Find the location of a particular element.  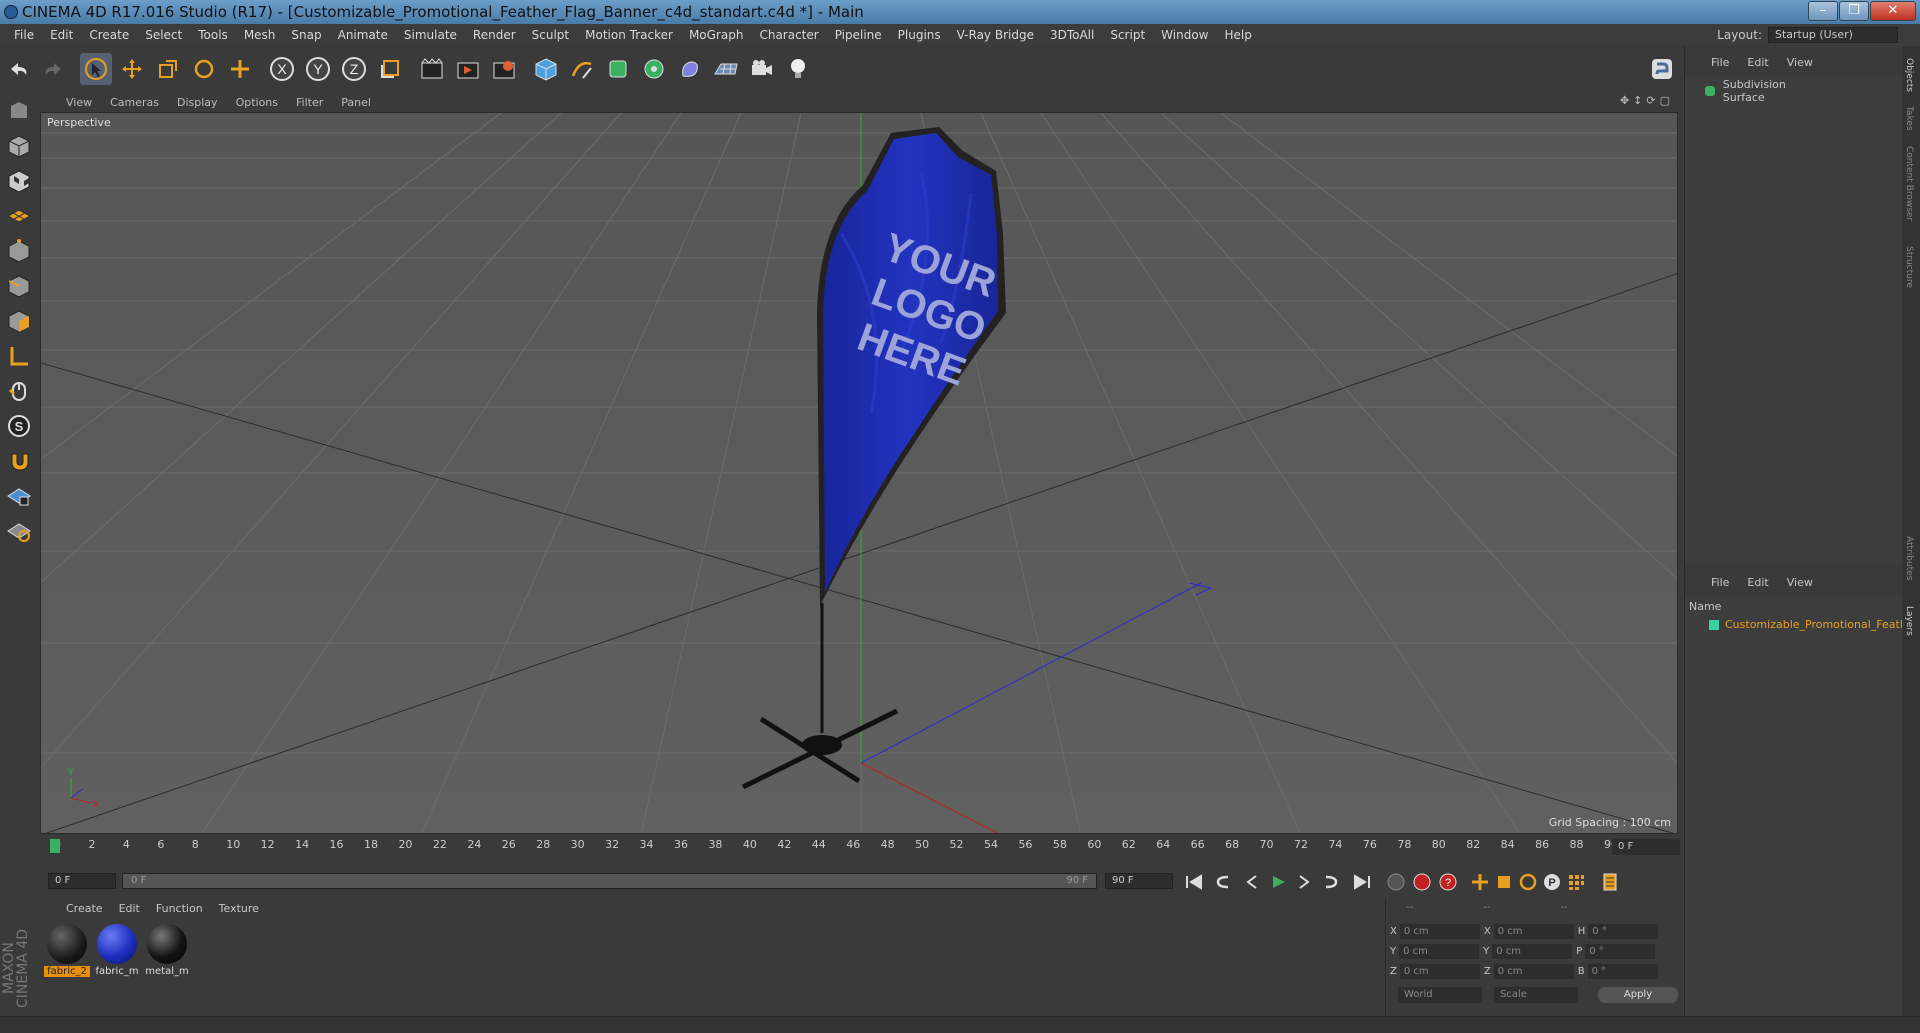

menu-sculpt: Sculpt is located at coordinates (550, 35).